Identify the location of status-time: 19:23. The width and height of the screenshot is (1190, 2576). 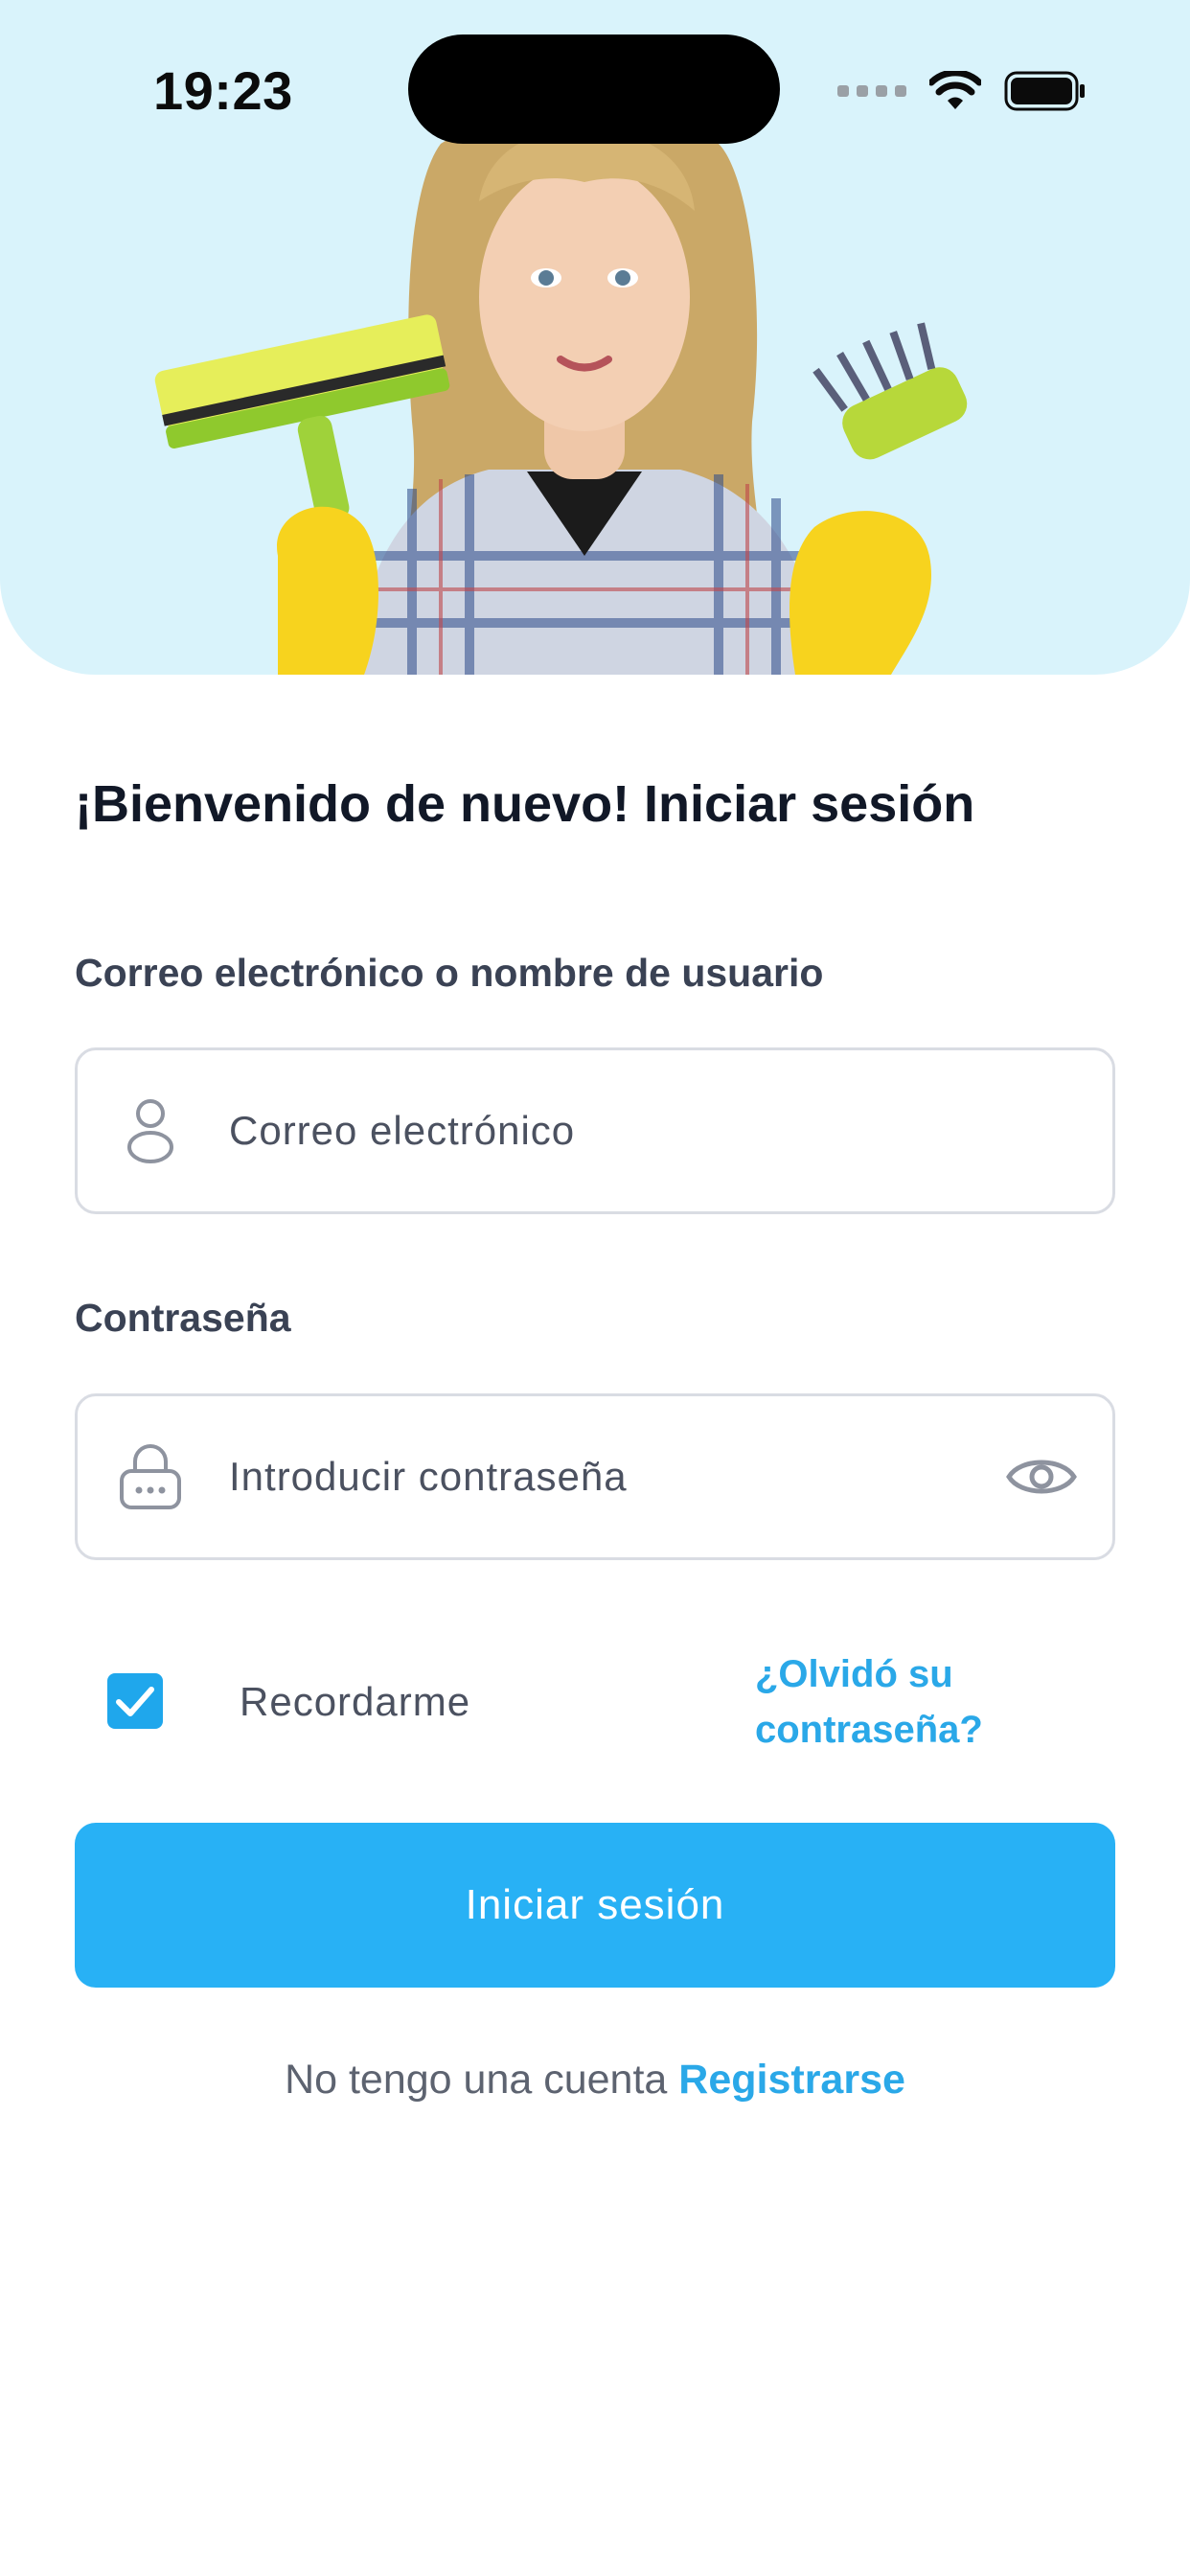
(223, 90).